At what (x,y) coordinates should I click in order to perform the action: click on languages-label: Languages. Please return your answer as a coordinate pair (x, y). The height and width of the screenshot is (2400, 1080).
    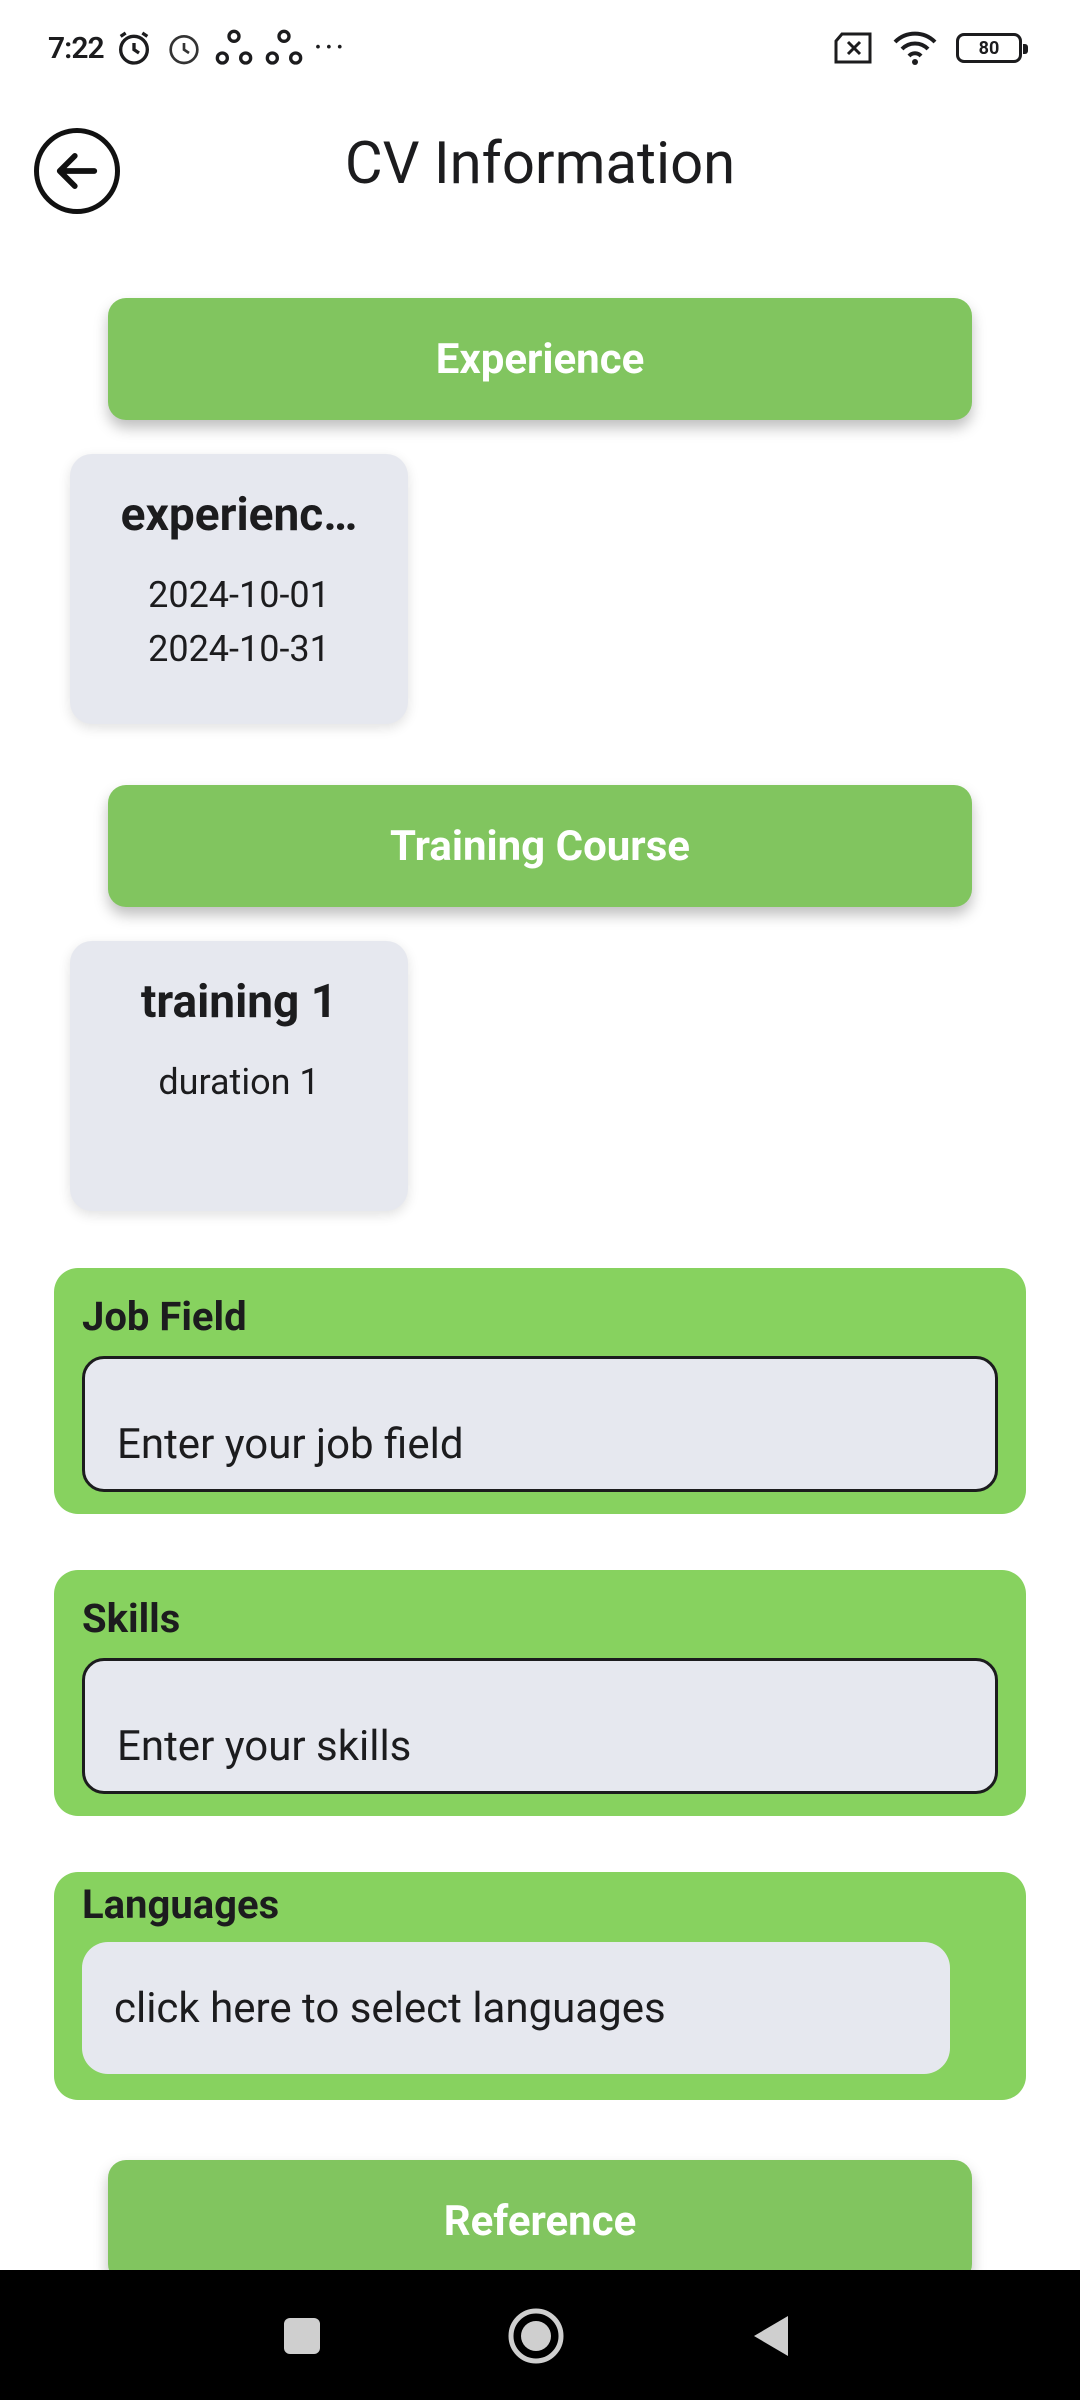
    Looking at the image, I should click on (181, 1904).